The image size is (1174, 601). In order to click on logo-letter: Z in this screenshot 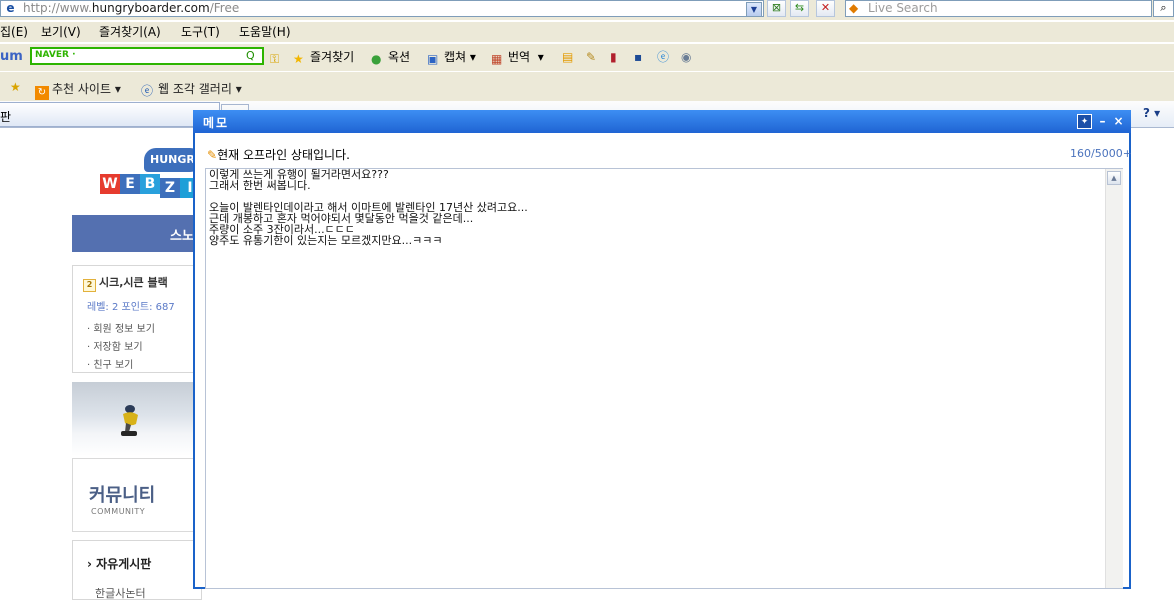, I will do `click(170, 188)`.